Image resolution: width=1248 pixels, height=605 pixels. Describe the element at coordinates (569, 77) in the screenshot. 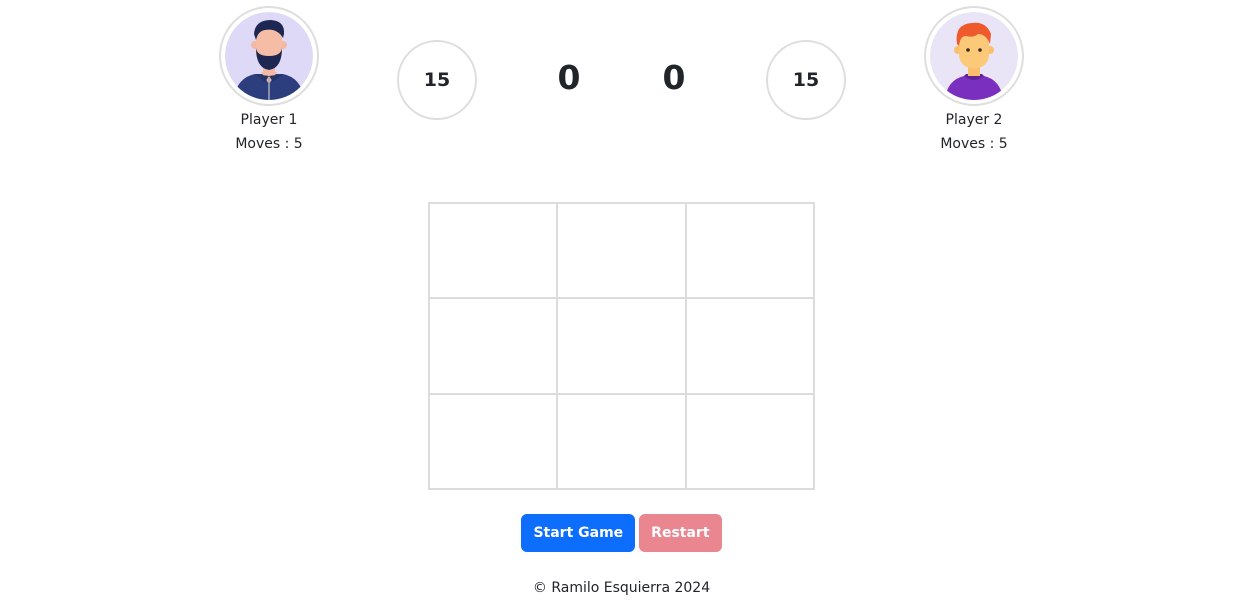

I see `player-1-score: 0` at that location.